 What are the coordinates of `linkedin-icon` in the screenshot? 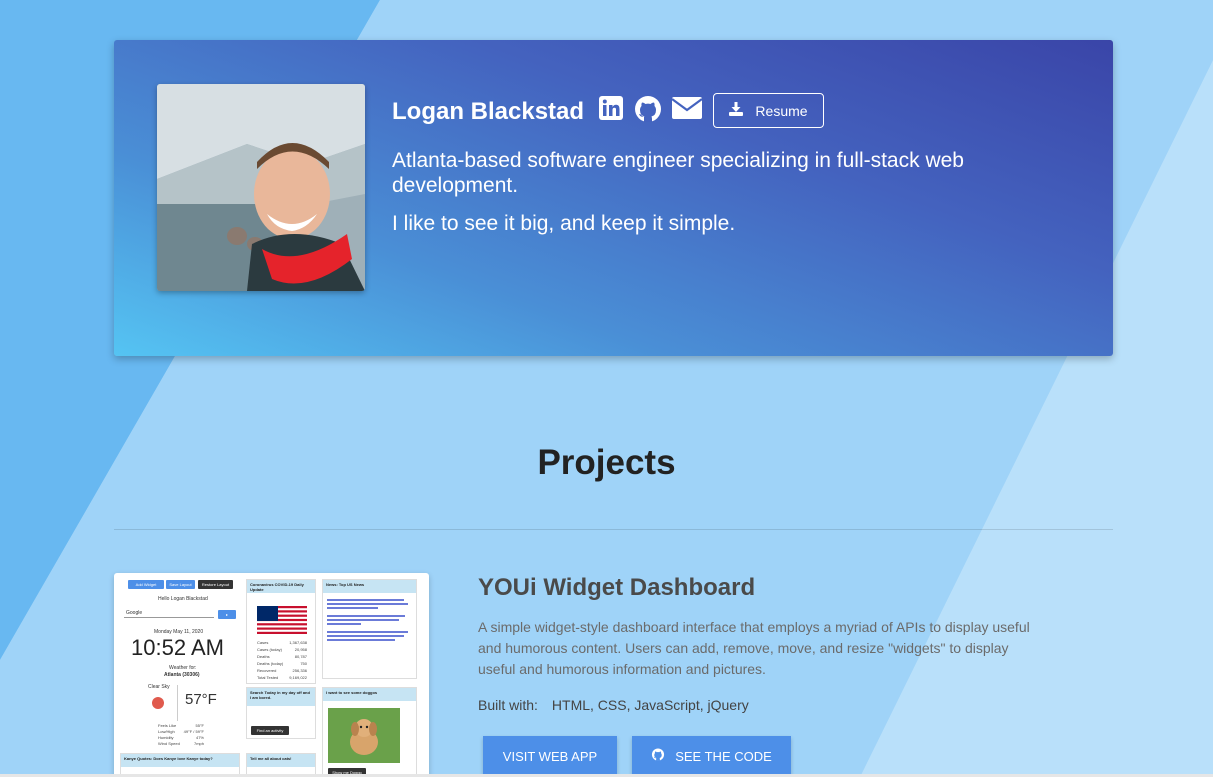 It's located at (613, 110).